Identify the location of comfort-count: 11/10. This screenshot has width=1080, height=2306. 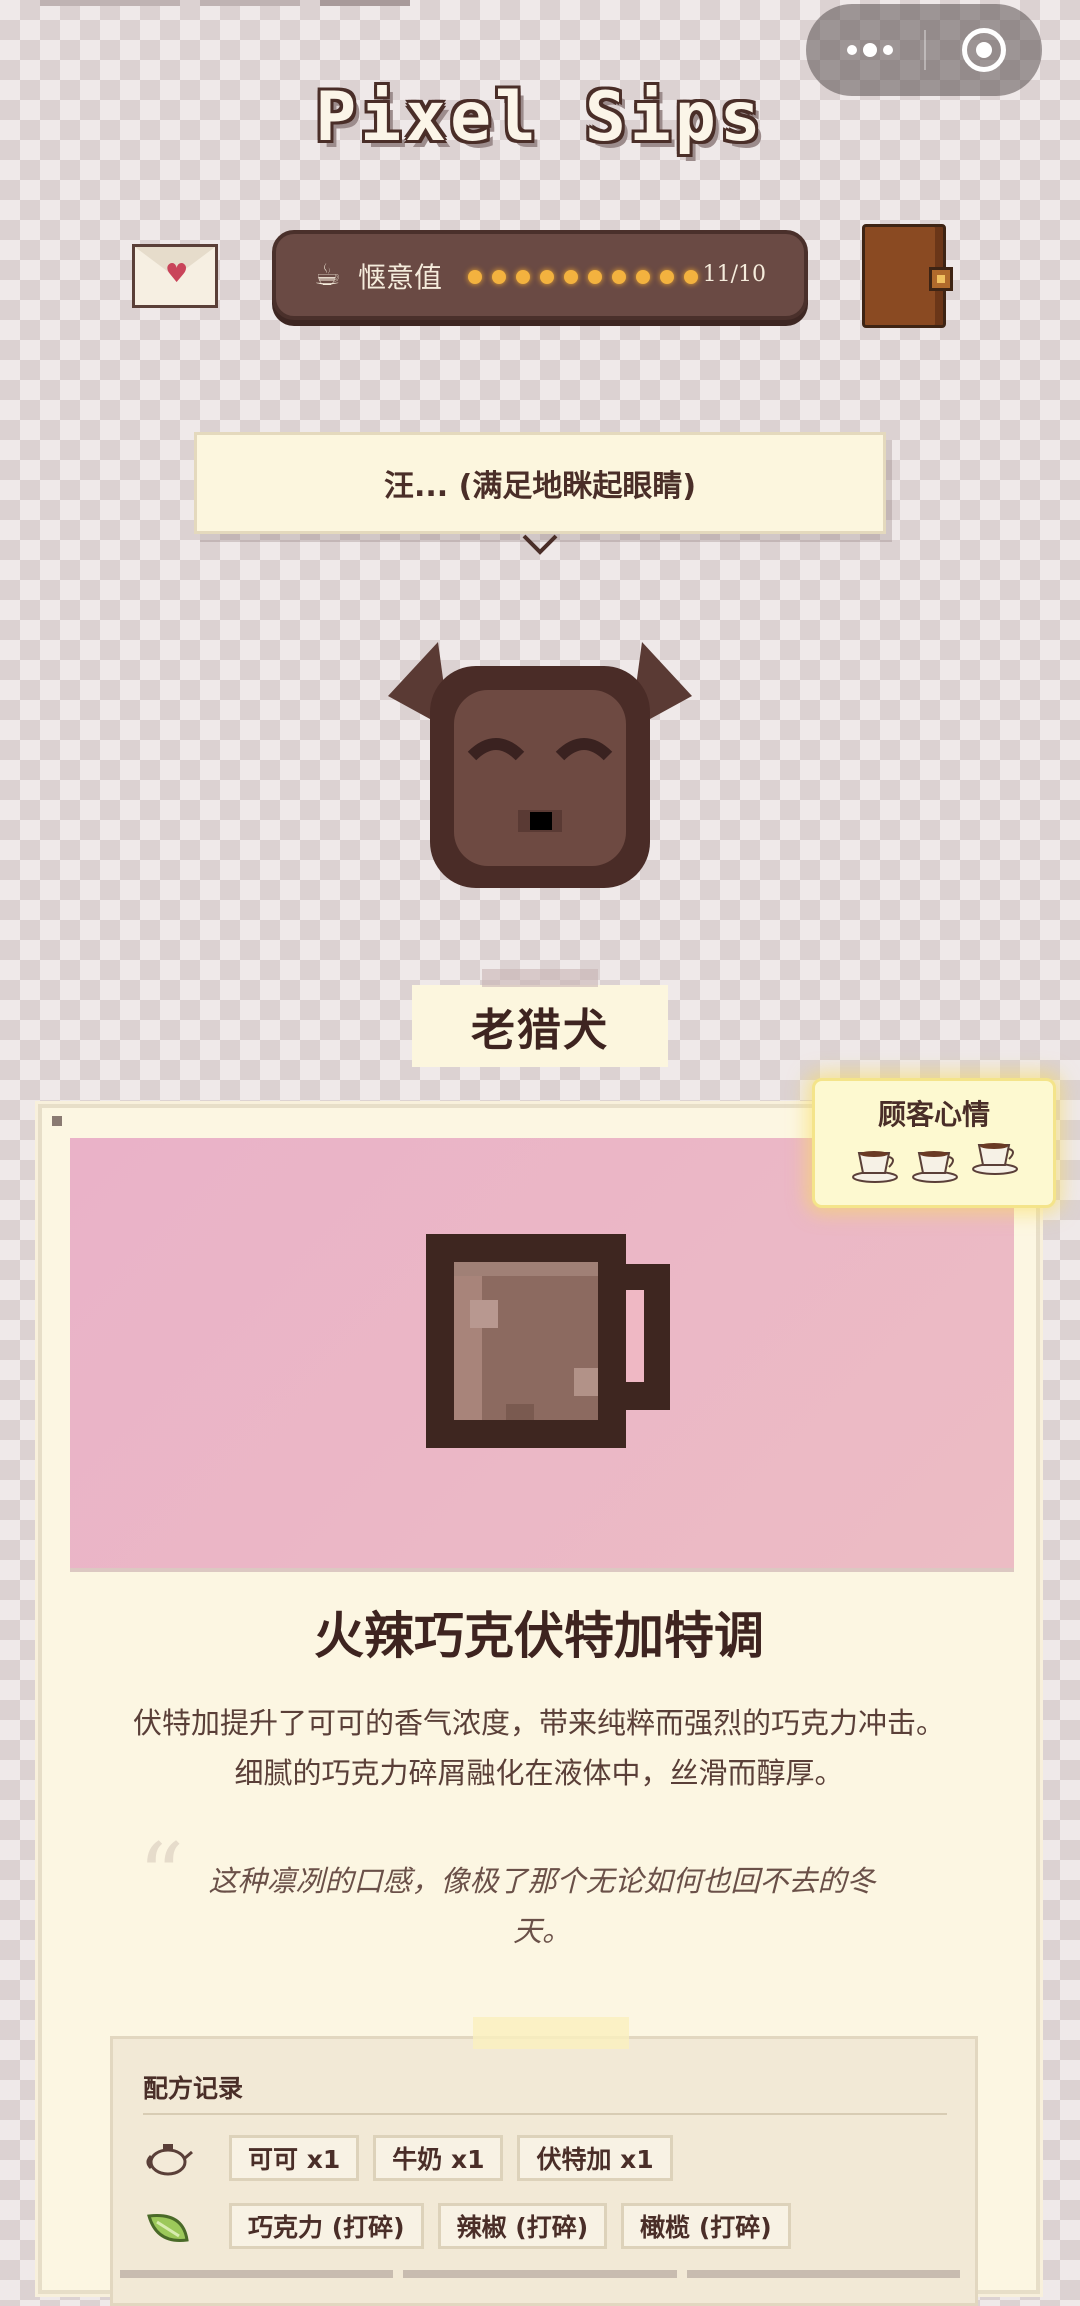
(734, 274).